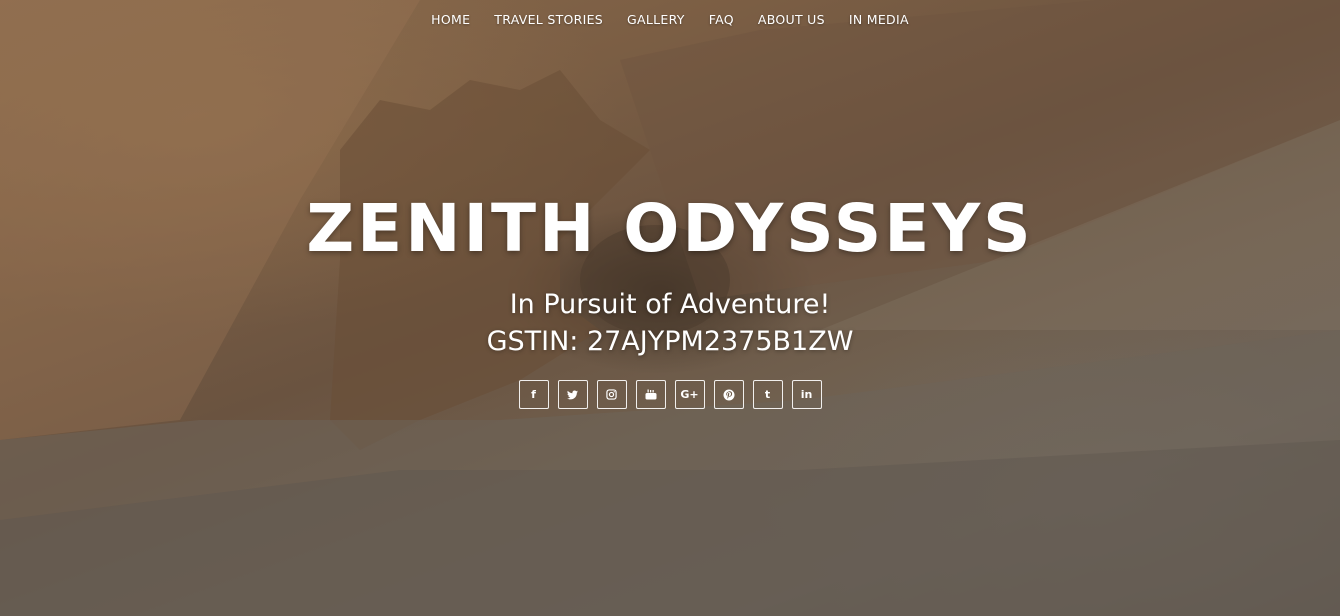 The width and height of the screenshot is (1340, 616). I want to click on twitter-icon, so click(572, 394).